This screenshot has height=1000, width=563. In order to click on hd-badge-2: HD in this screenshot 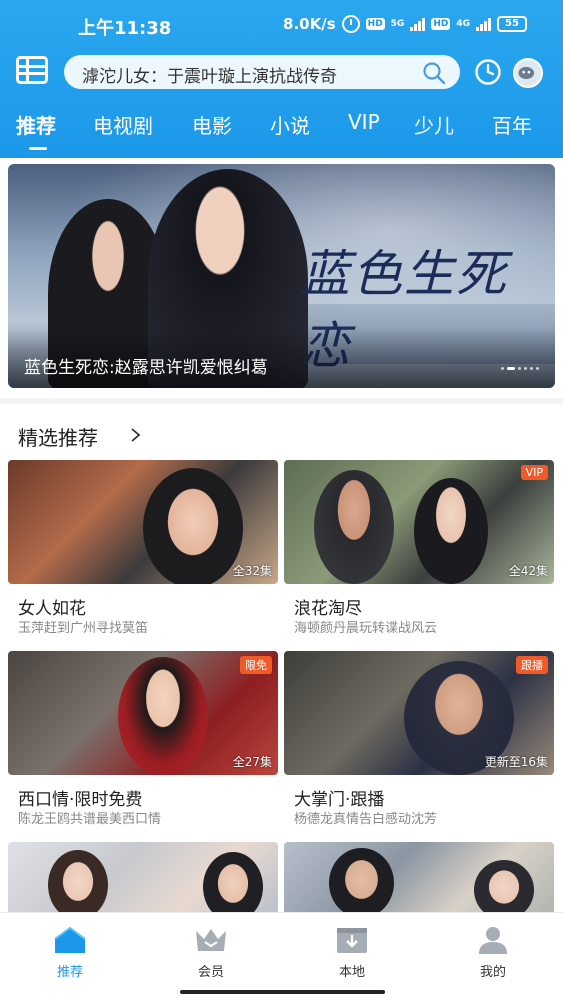, I will do `click(441, 24)`.